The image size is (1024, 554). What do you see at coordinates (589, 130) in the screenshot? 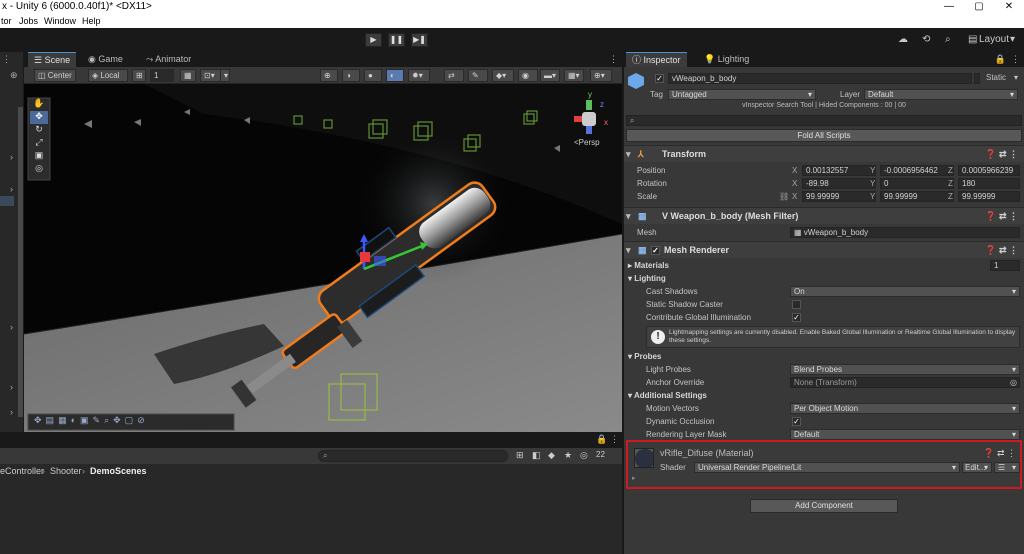
I see `gizmo-z-cone` at bounding box center [589, 130].